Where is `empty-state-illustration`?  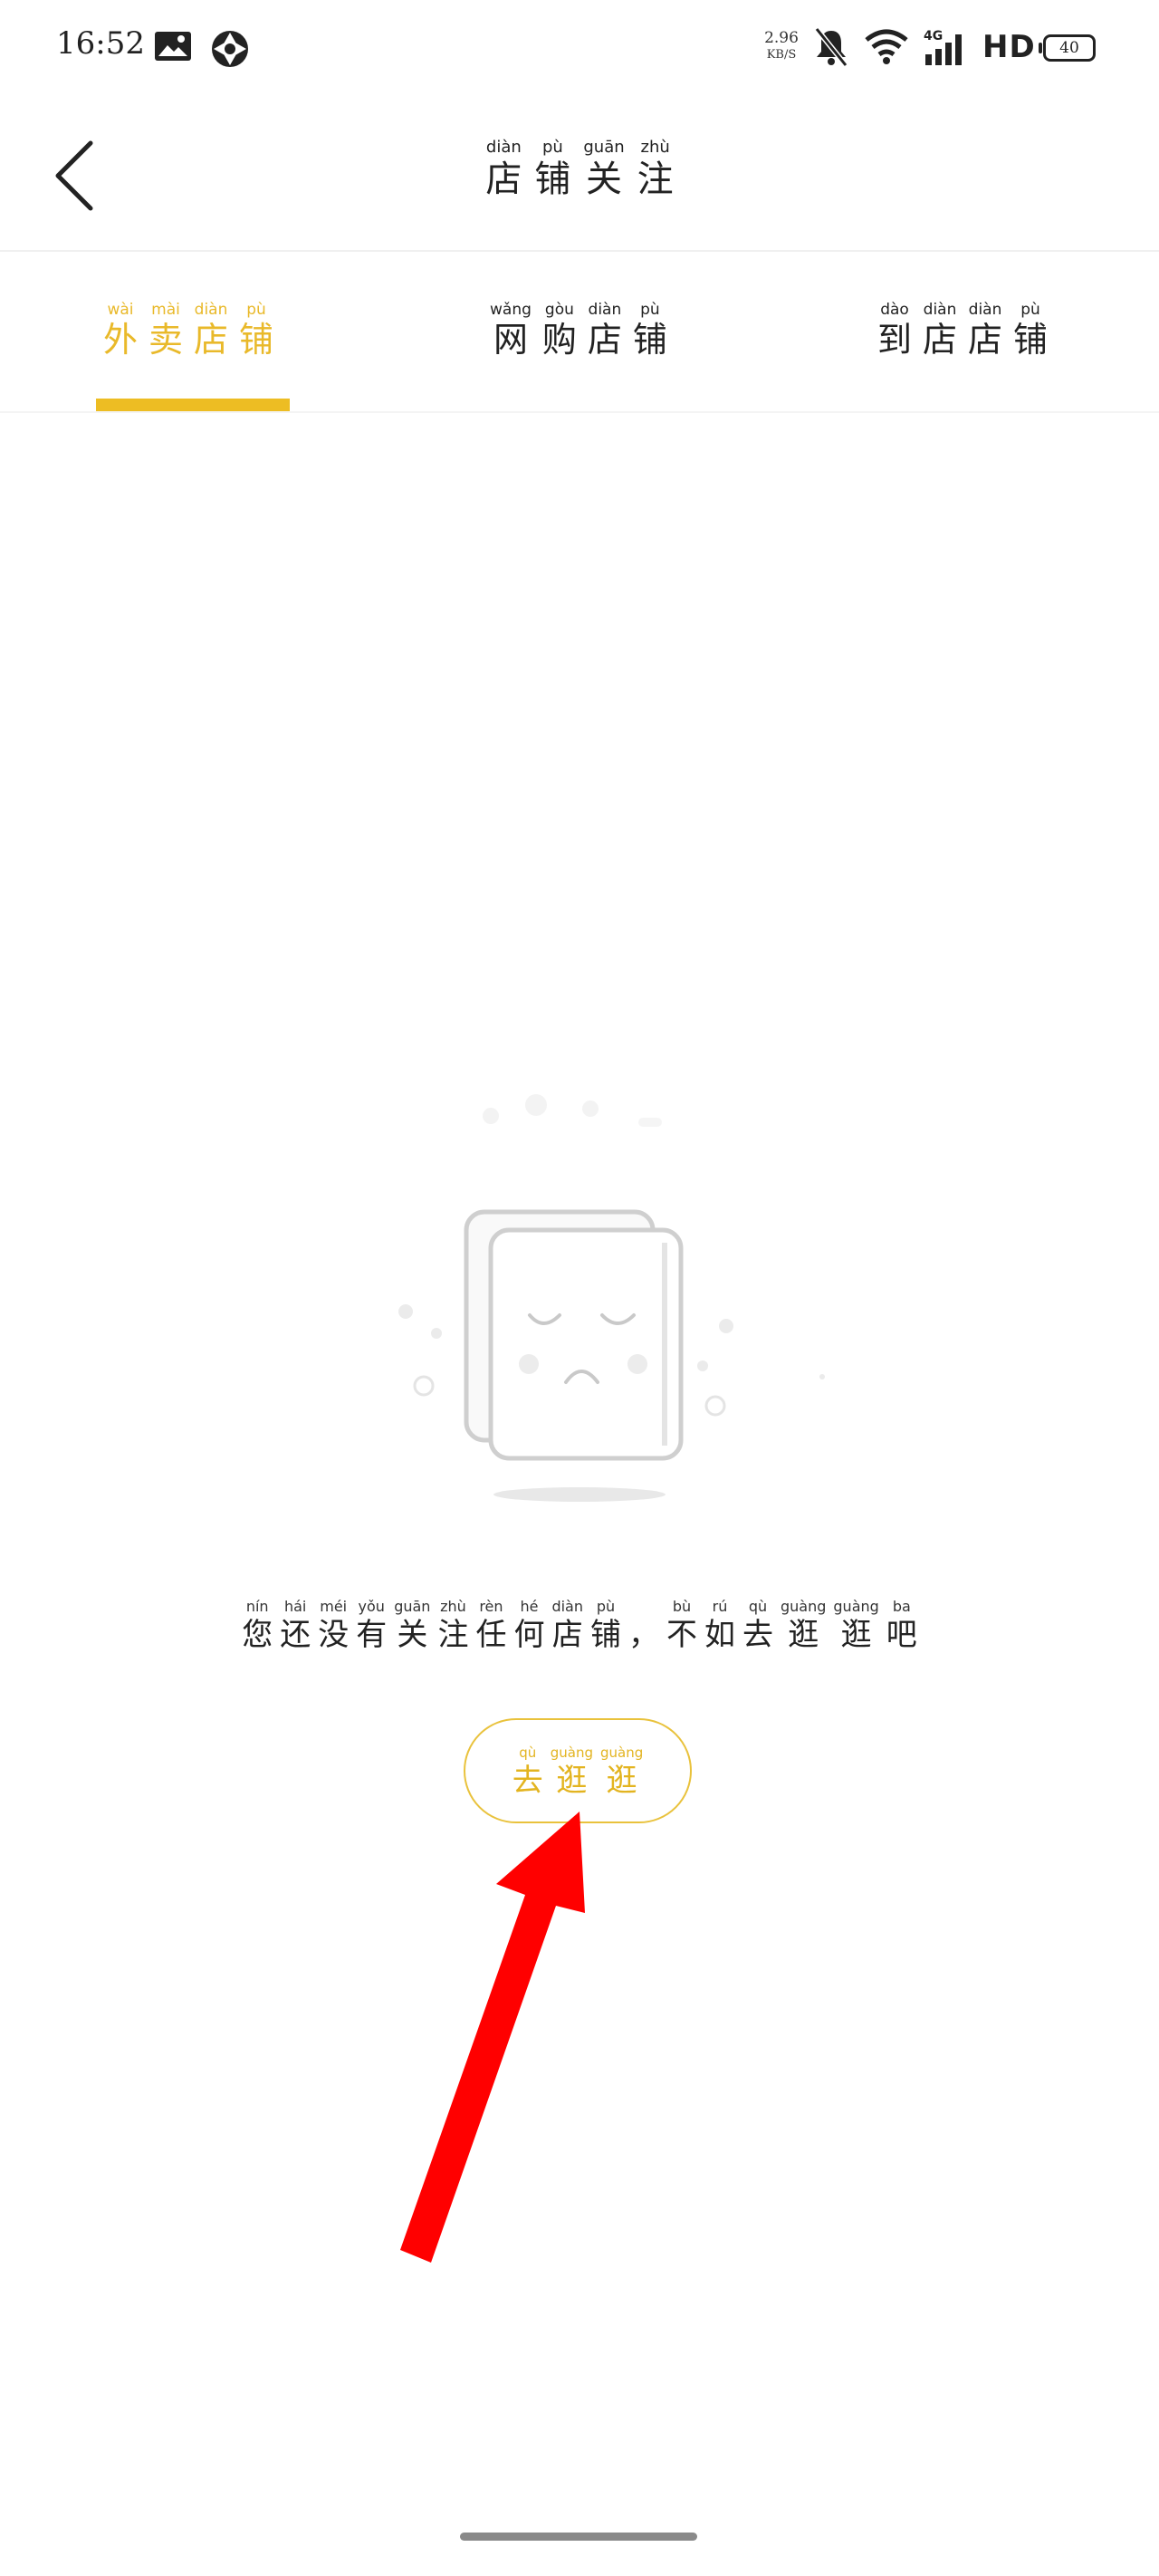 empty-state-illustration is located at coordinates (606, 1295).